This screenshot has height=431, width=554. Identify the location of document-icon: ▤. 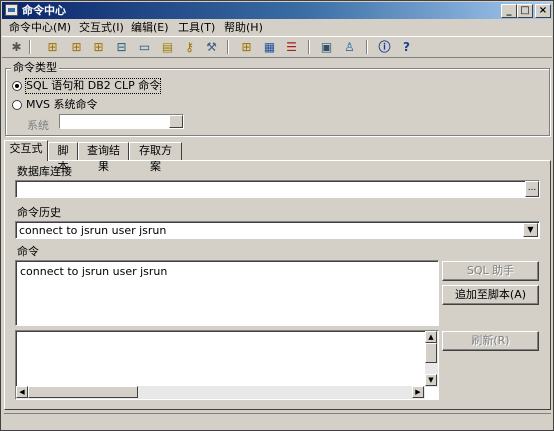
(167, 47).